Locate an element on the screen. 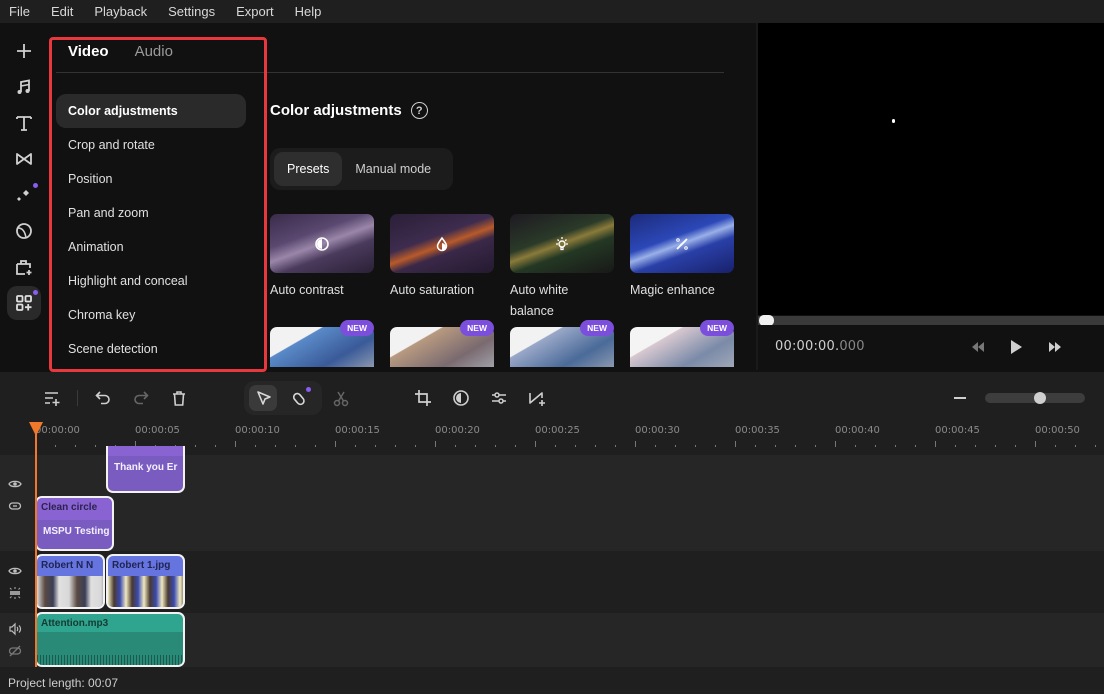  adjustments-button is located at coordinates (499, 398).